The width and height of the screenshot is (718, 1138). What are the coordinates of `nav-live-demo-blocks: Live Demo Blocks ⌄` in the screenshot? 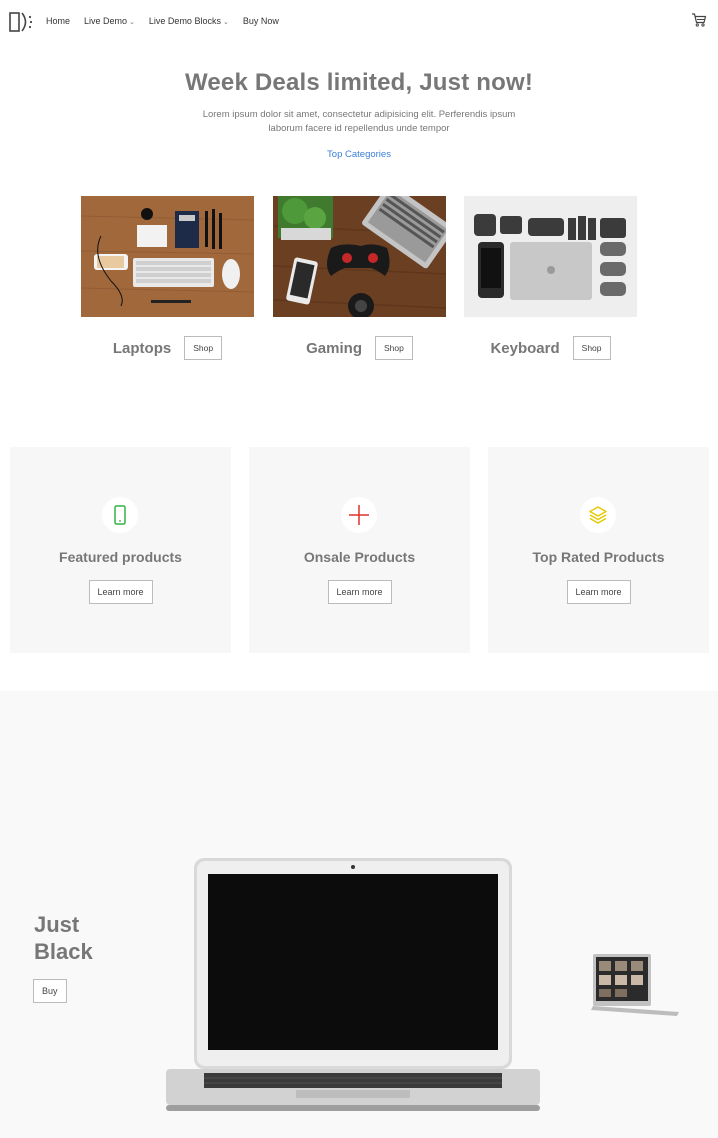 It's located at (189, 21).